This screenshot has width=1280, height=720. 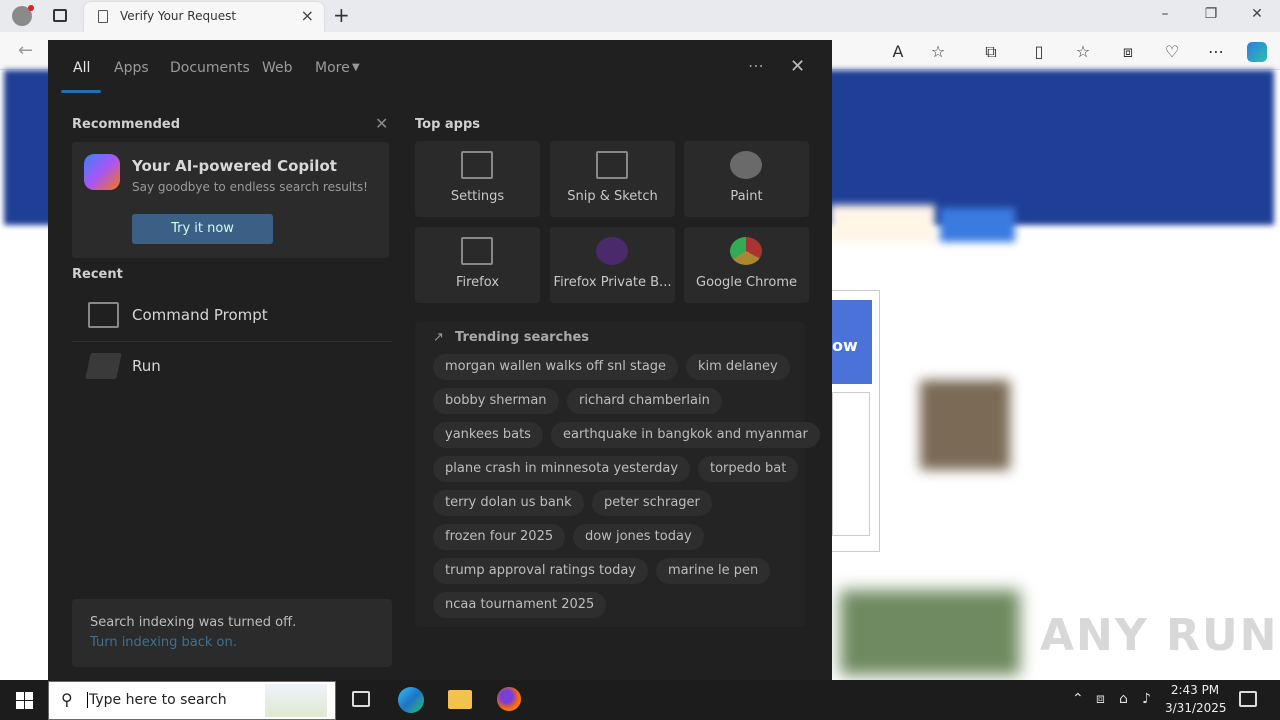 I want to click on trending-chip: yankees bats, so click(x=488, y=435).